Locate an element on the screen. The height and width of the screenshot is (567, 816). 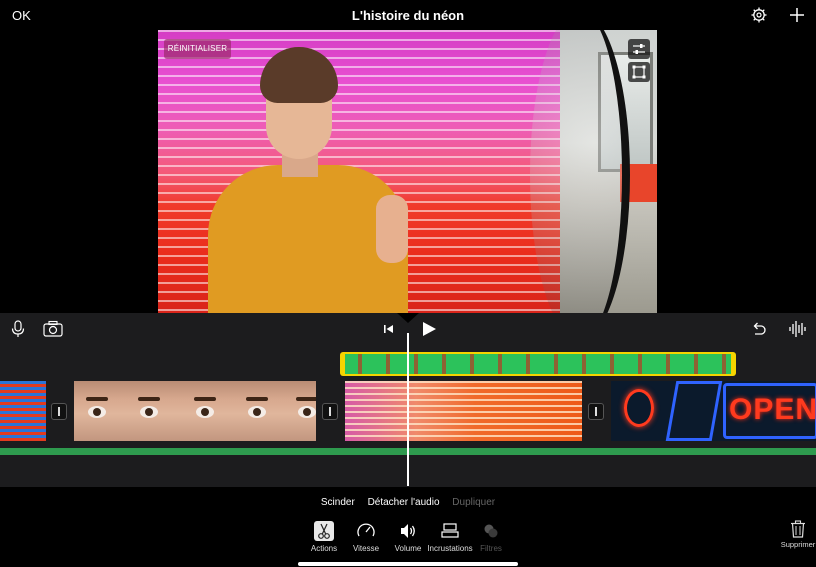
video-clip-neon-blue is located at coordinates (23, 411).